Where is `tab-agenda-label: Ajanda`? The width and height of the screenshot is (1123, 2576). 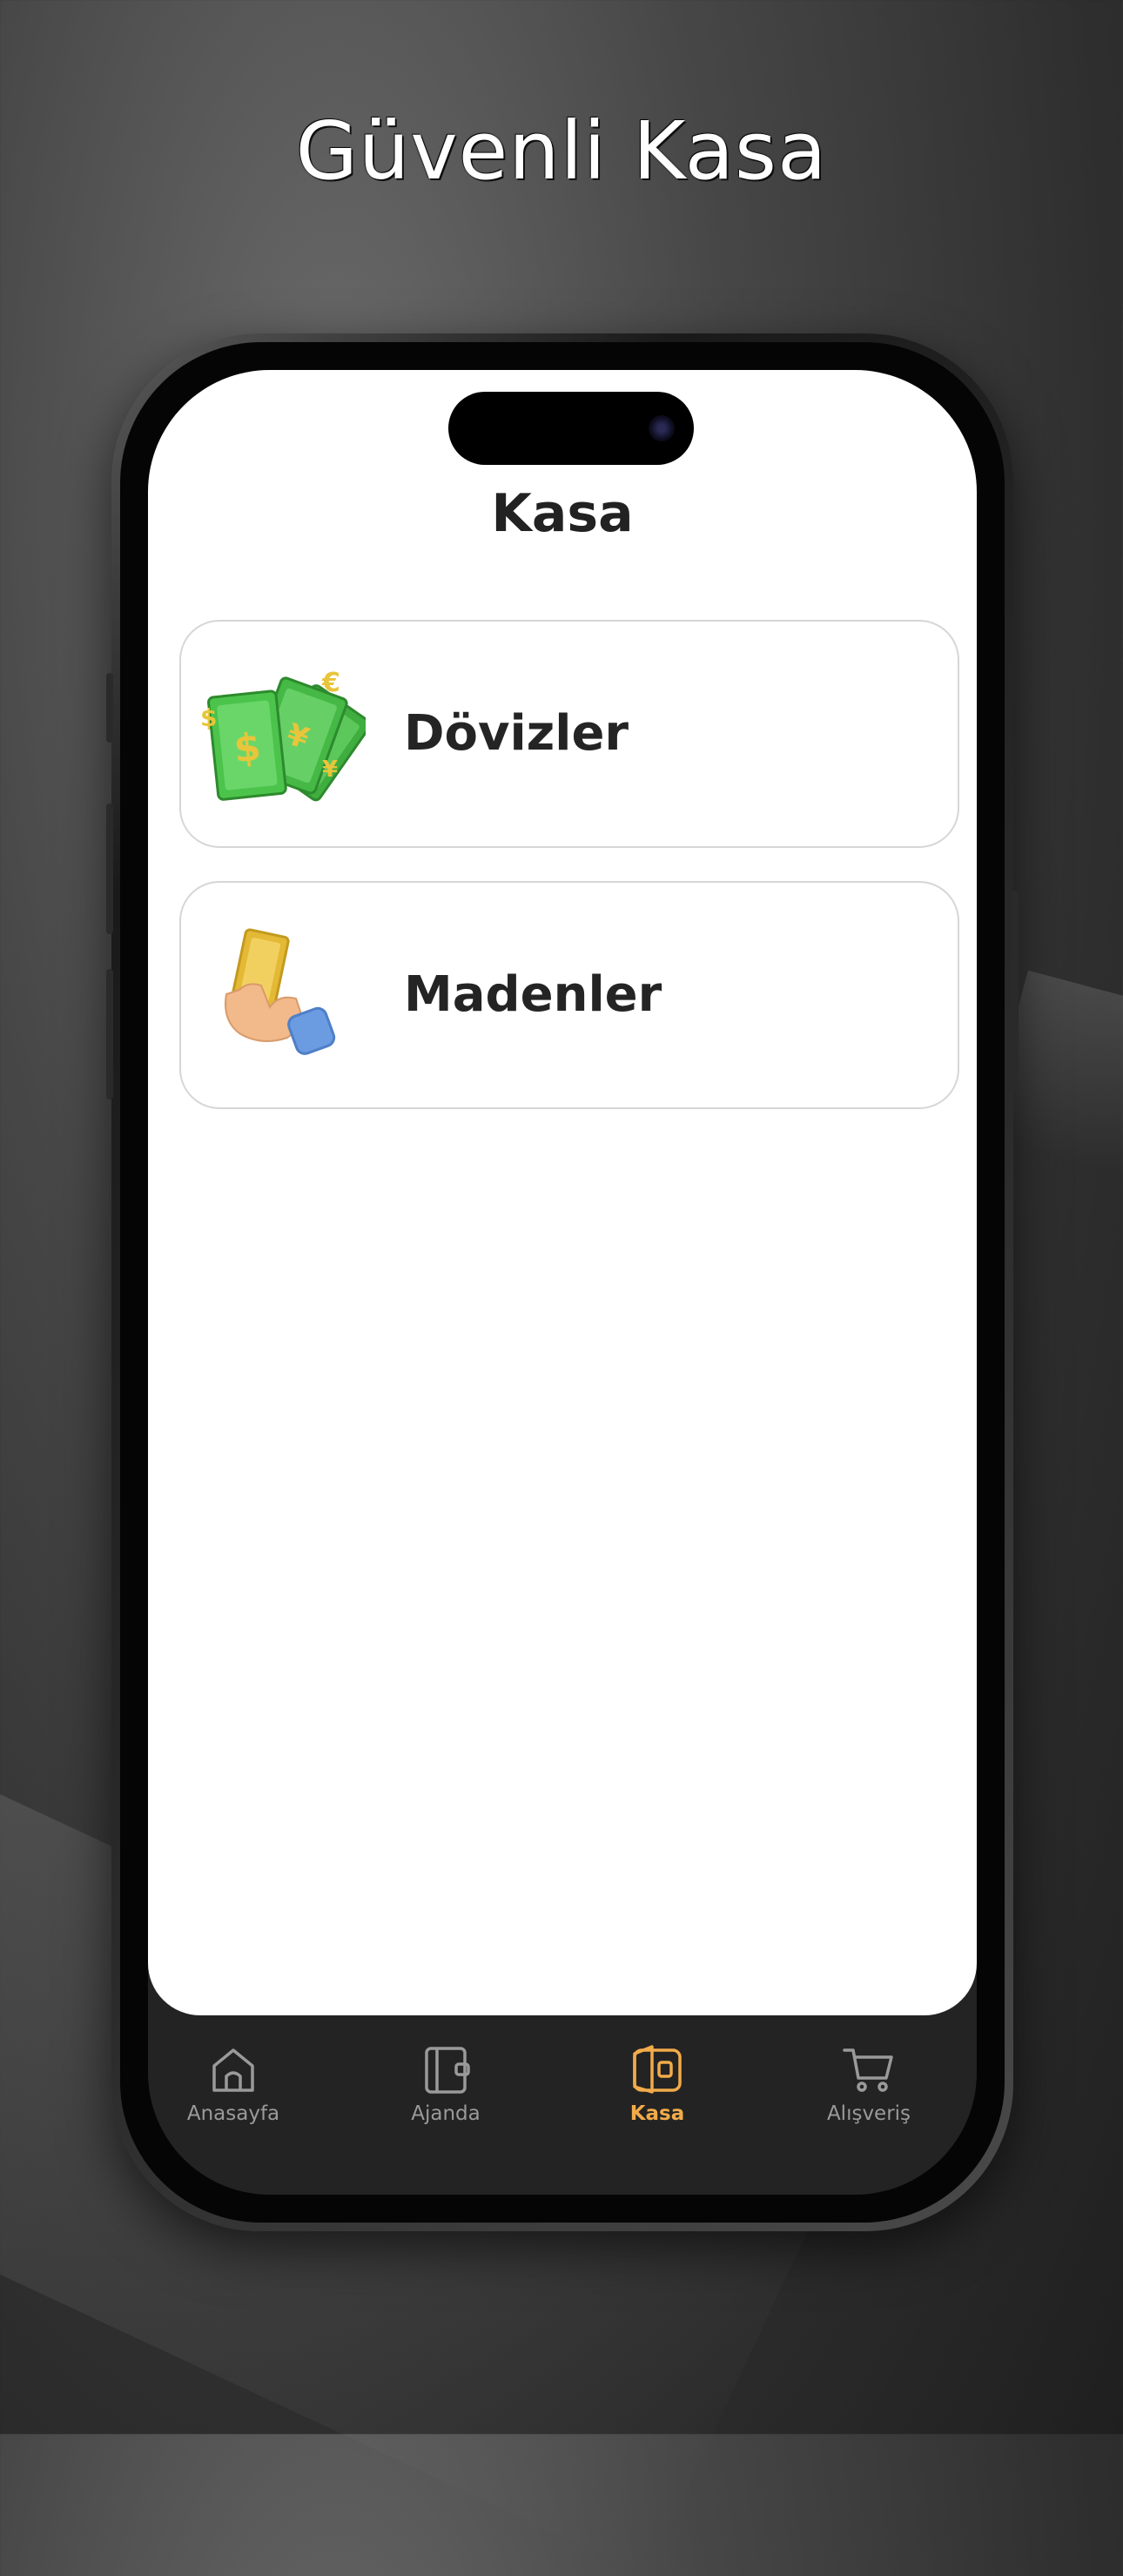
tab-agenda-label: Ajanda is located at coordinates (446, 2113).